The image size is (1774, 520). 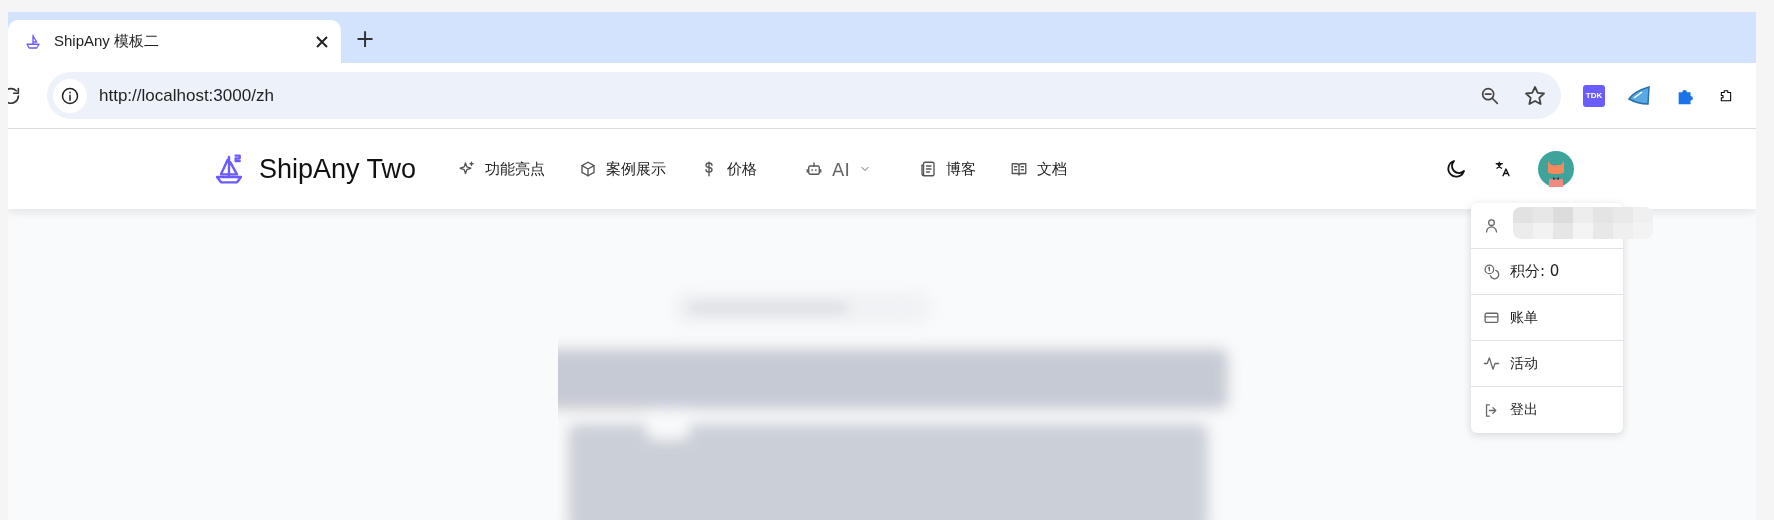 I want to click on coins-icon, so click(x=1491, y=271).